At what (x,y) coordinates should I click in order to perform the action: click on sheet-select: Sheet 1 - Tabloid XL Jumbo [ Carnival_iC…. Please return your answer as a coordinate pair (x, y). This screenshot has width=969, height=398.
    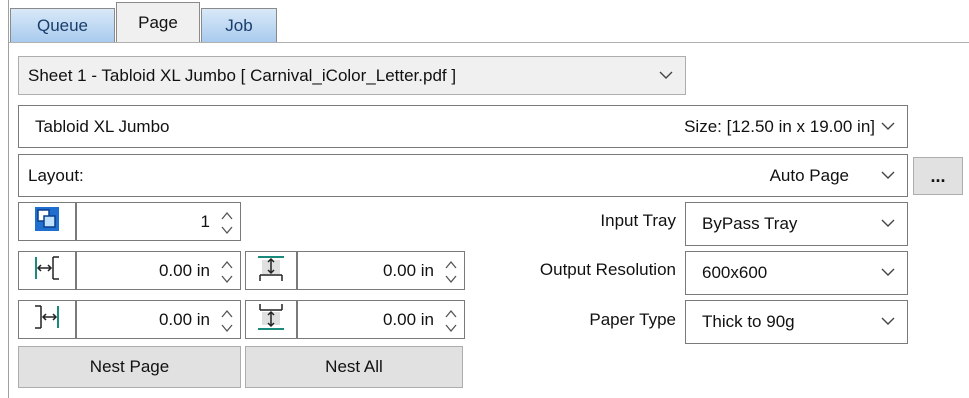
    Looking at the image, I should click on (352, 75).